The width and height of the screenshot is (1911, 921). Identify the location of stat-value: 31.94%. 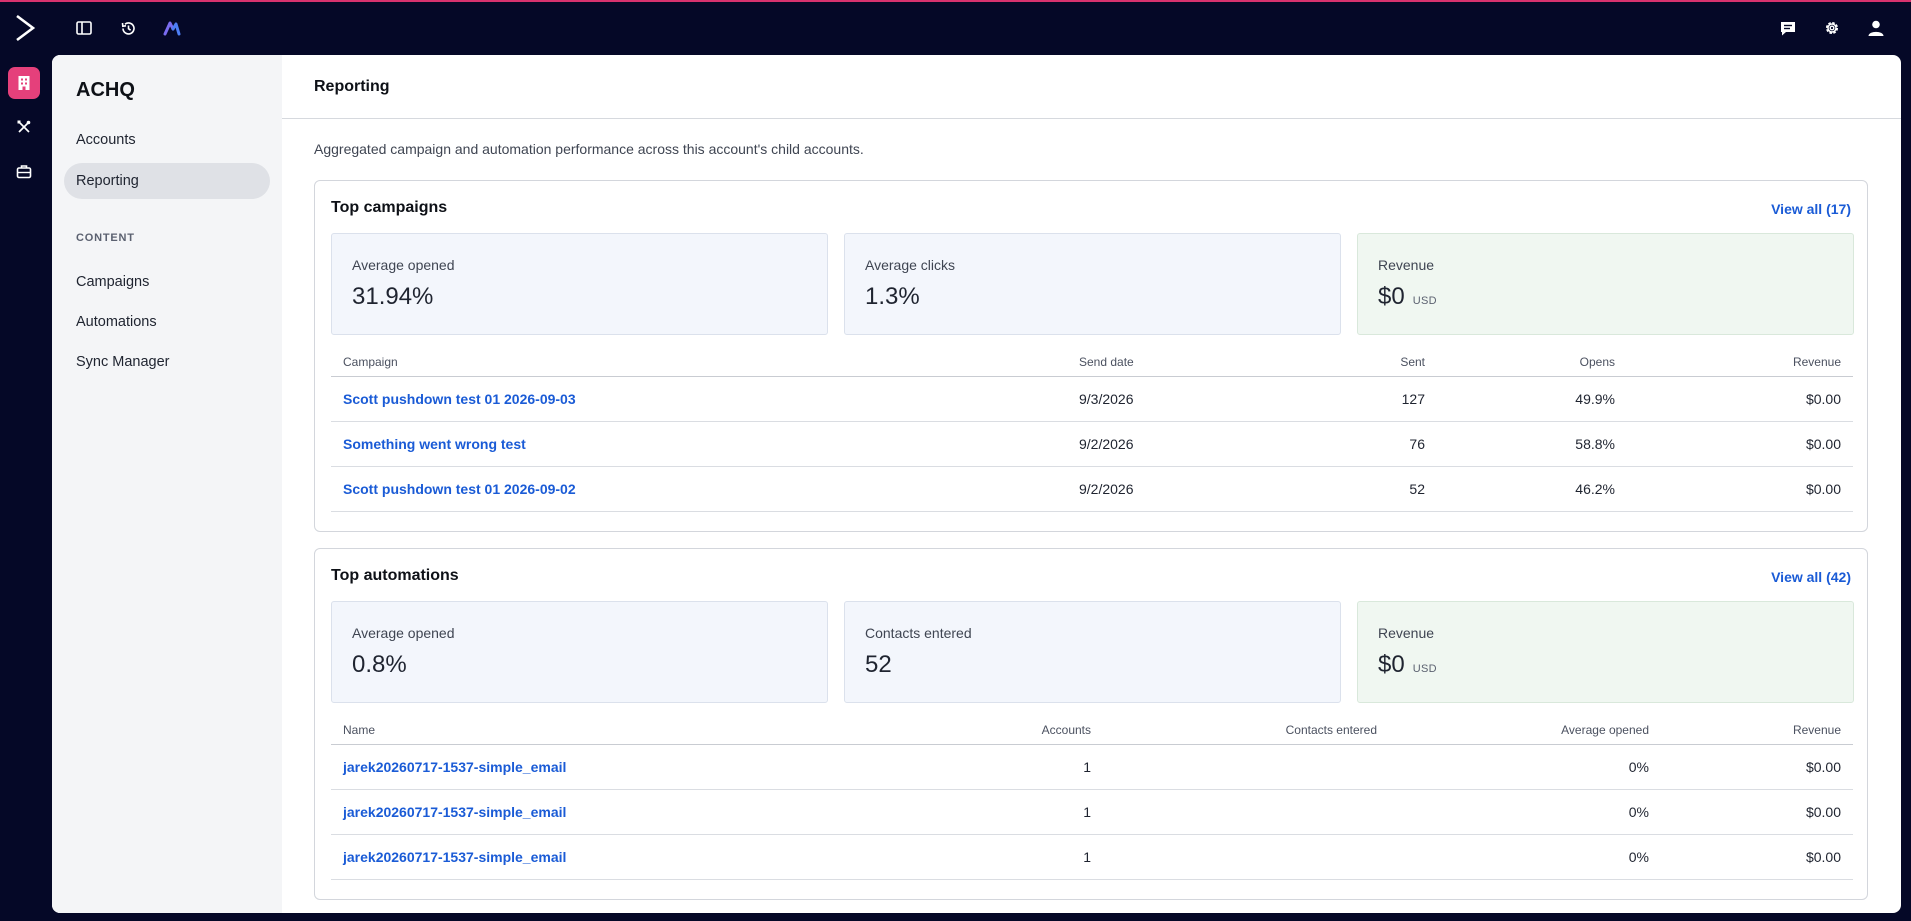
(393, 296).